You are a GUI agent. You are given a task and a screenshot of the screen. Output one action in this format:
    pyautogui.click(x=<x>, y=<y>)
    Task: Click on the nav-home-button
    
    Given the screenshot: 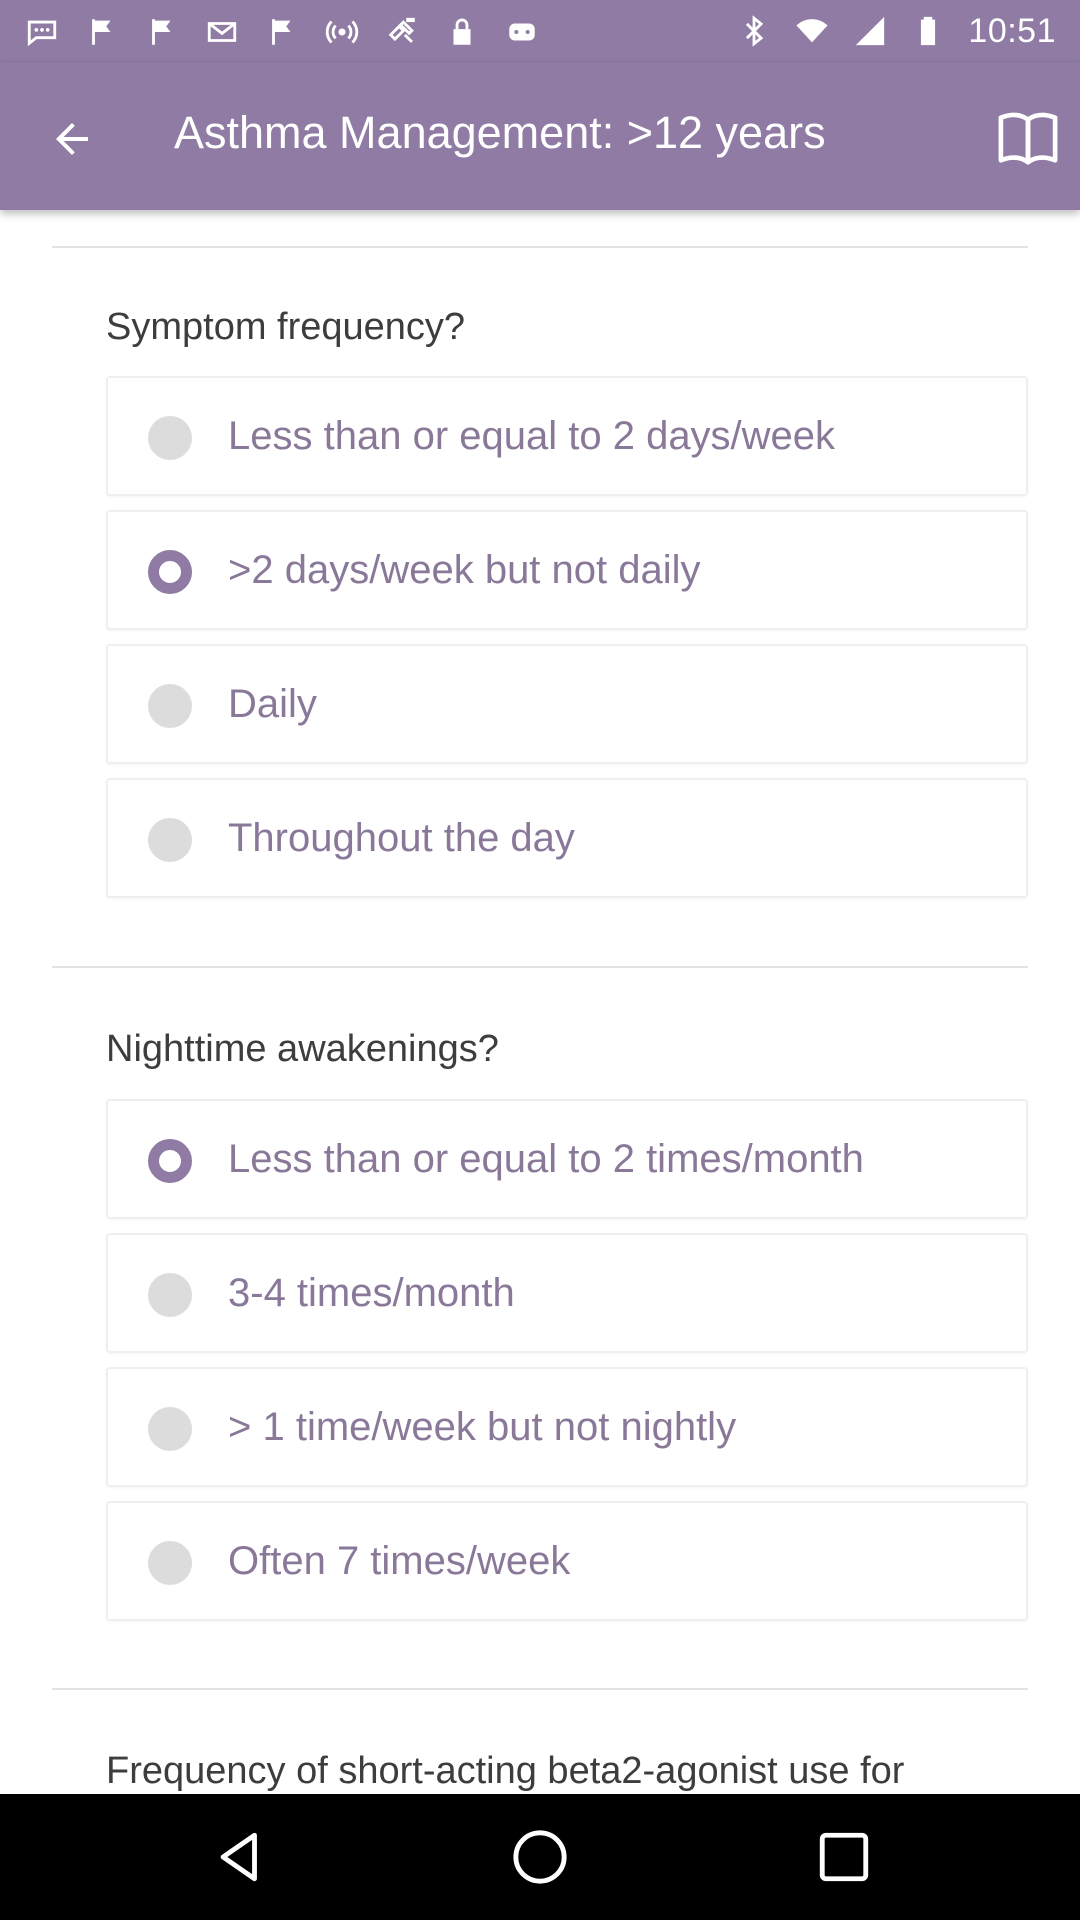 What is the action you would take?
    pyautogui.click(x=540, y=1857)
    